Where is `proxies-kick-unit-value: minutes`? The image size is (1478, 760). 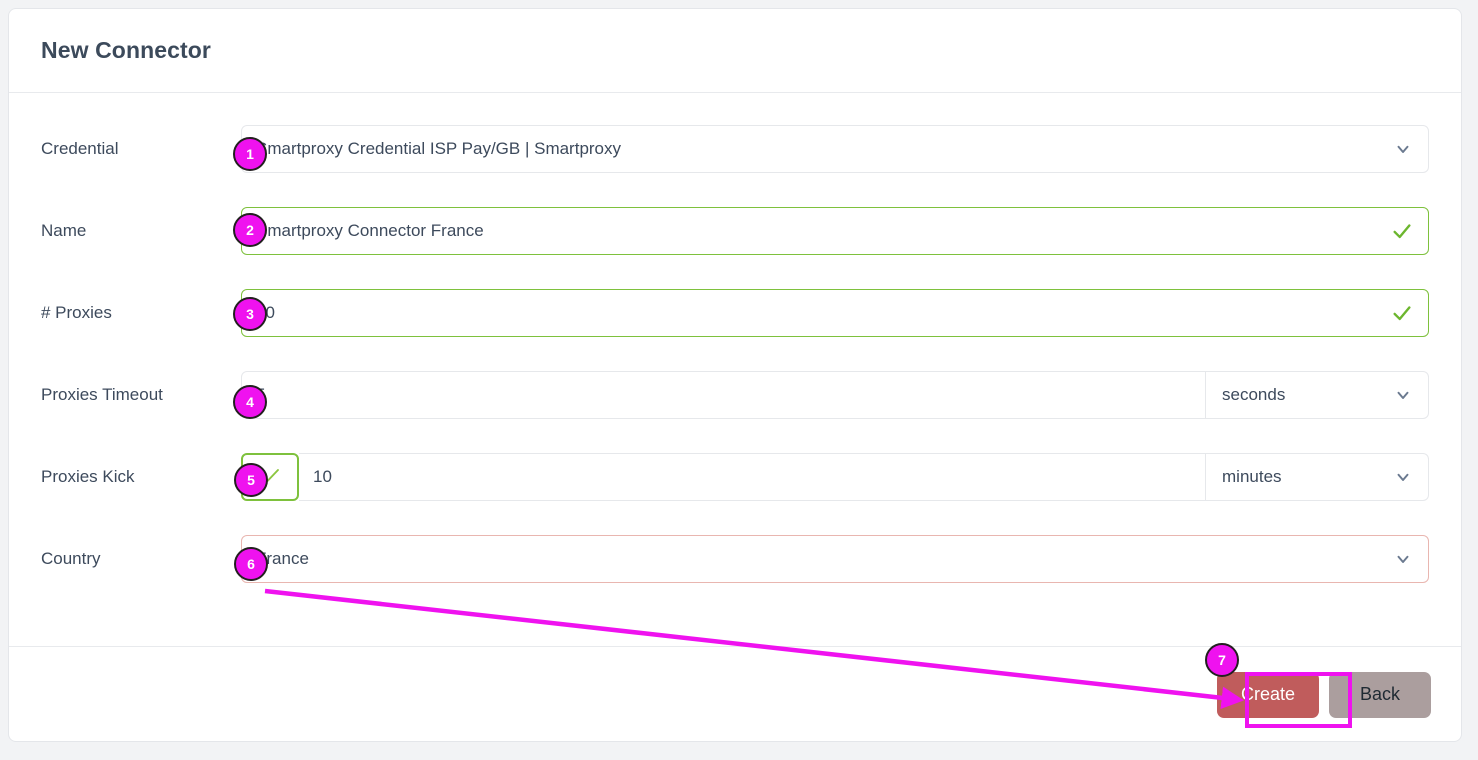 proxies-kick-unit-value: minutes is located at coordinates (1252, 476).